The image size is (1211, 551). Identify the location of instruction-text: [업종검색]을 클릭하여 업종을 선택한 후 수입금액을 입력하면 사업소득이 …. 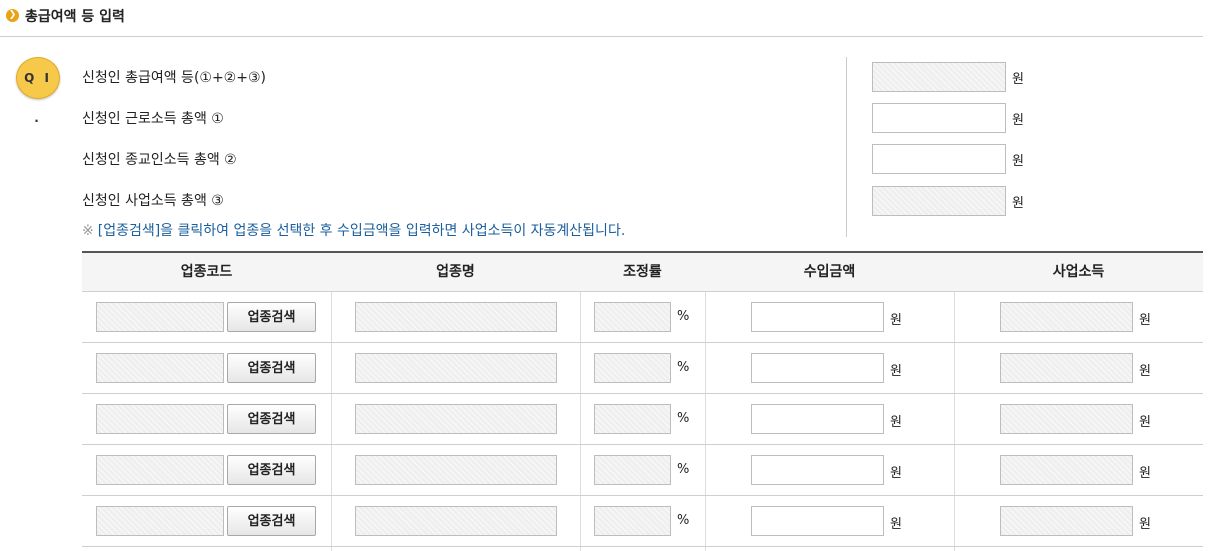
(361, 231).